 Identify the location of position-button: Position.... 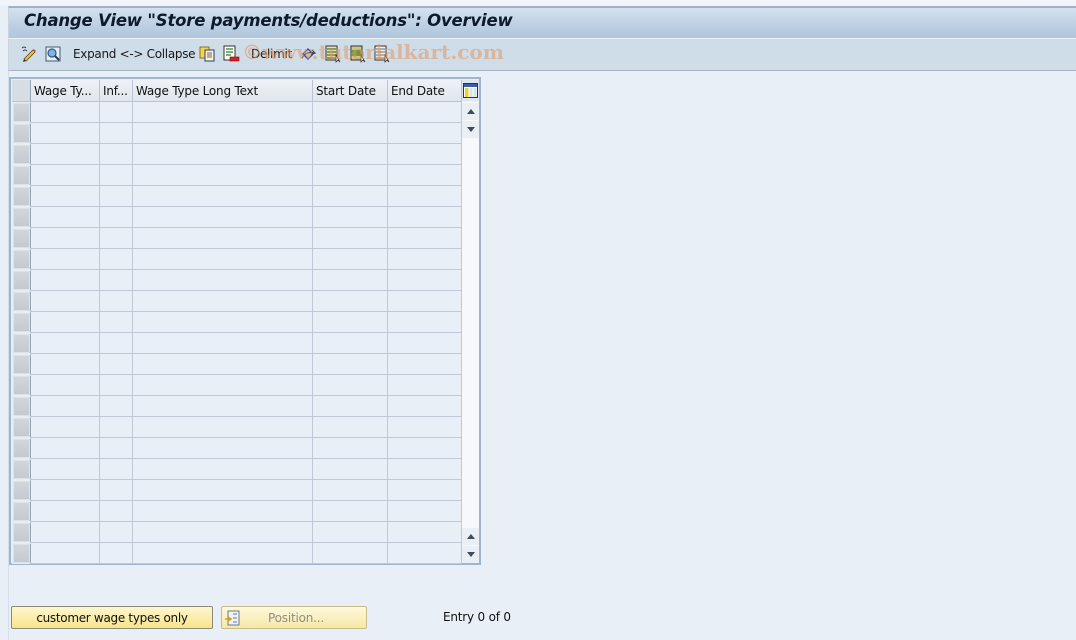
(294, 617).